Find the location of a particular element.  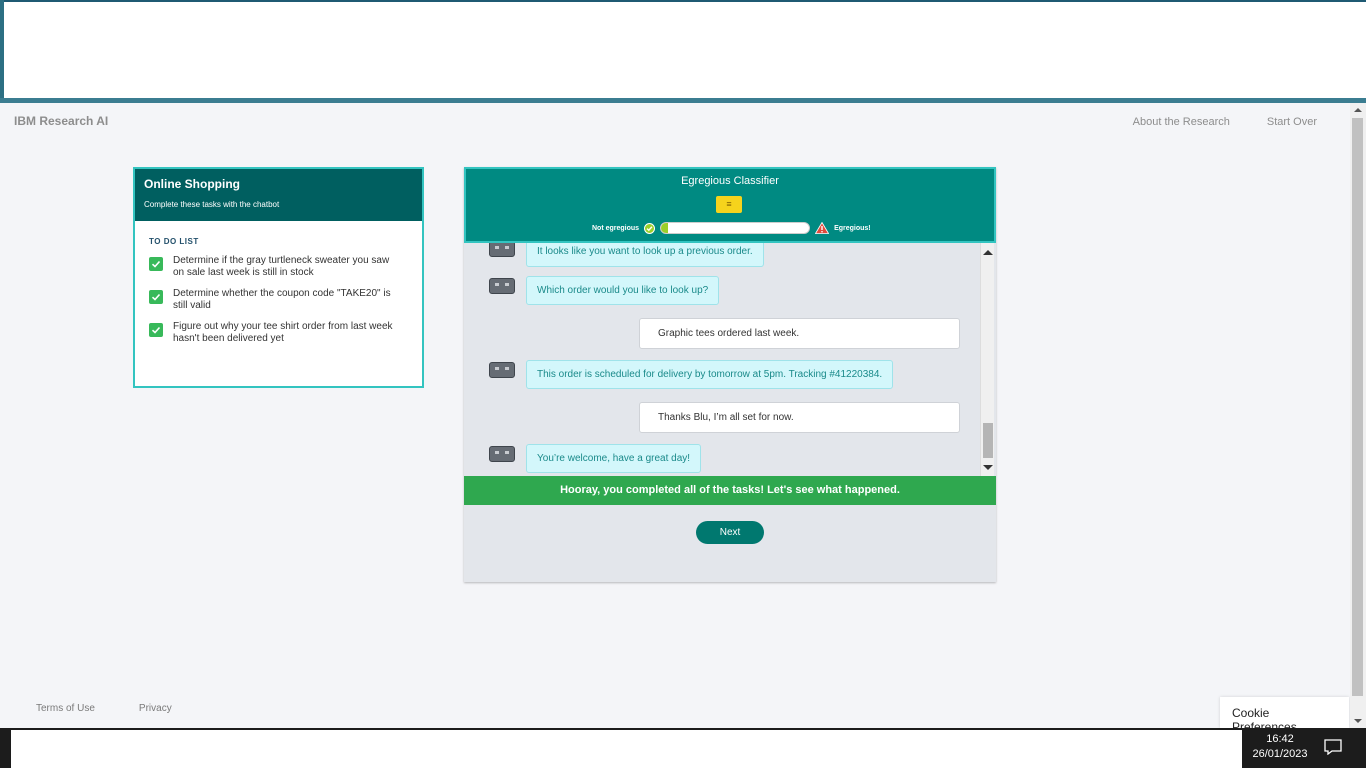

not-egregious-label: Not egregious is located at coordinates (616, 228).